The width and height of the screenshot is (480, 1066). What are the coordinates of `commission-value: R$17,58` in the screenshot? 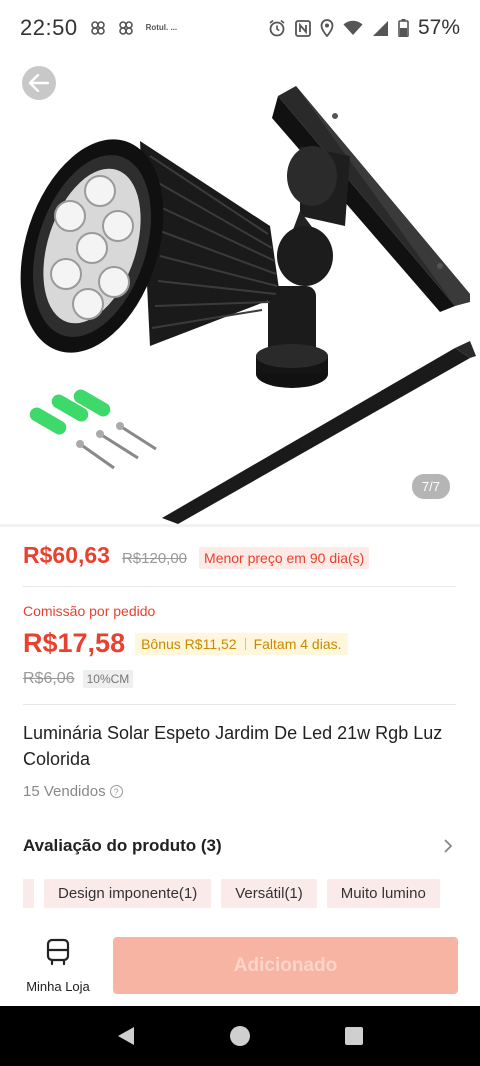 It's located at (74, 643).